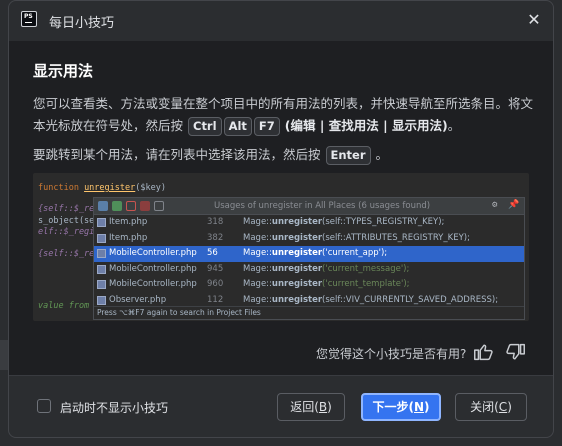  I want to click on key-f7: F7, so click(266, 126).